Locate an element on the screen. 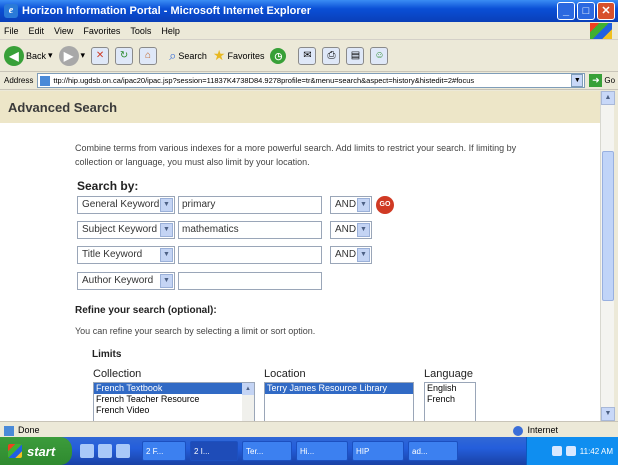 This screenshot has width=618, height=465. operator-select-2: AND ▼ is located at coordinates (351, 229).